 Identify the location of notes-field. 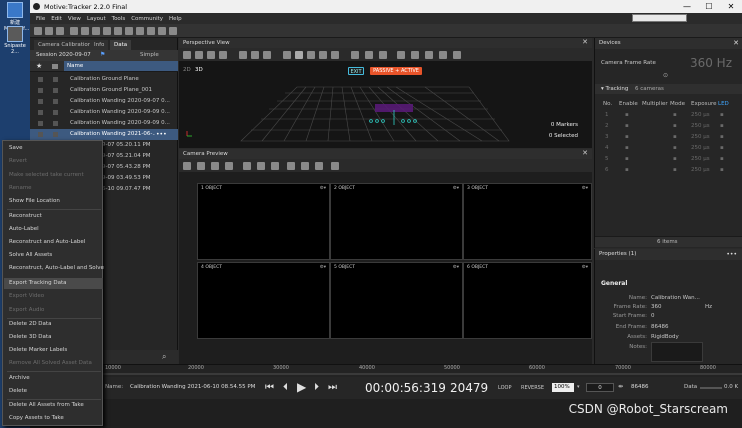
(677, 352).